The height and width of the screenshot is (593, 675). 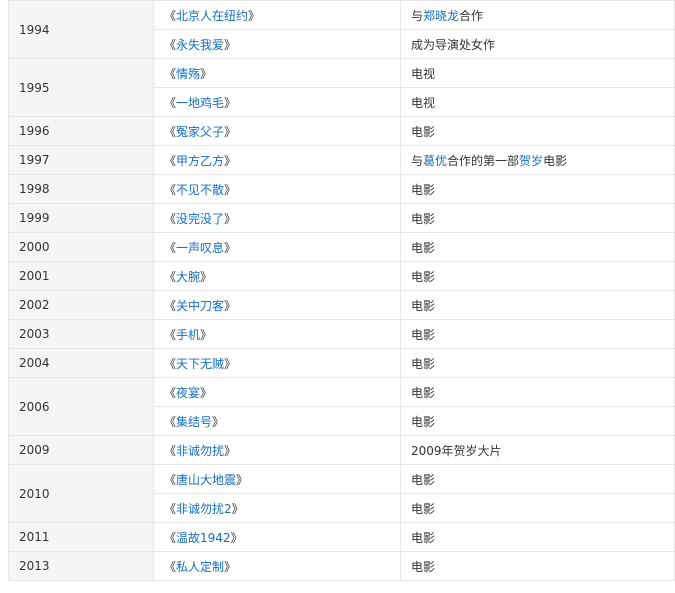 What do you see at coordinates (81, 131) in the screenshot?
I see `year-cell: 1996` at bounding box center [81, 131].